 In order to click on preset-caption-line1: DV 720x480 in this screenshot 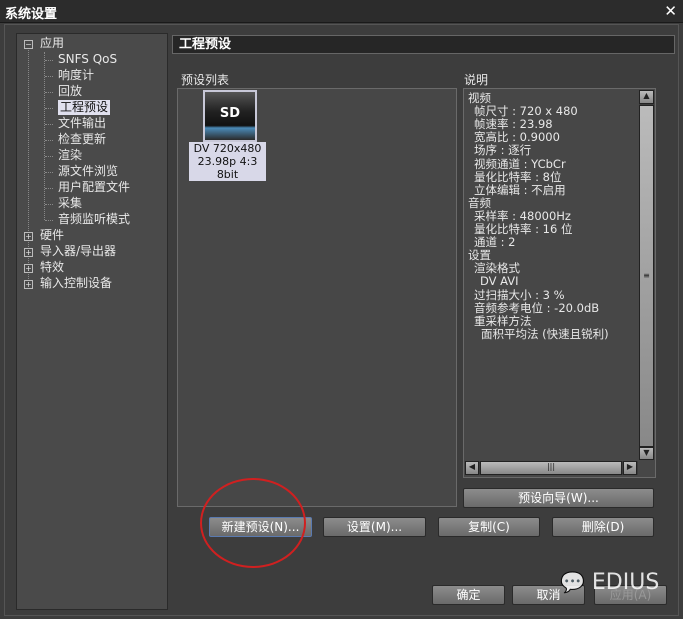, I will do `click(227, 148)`.